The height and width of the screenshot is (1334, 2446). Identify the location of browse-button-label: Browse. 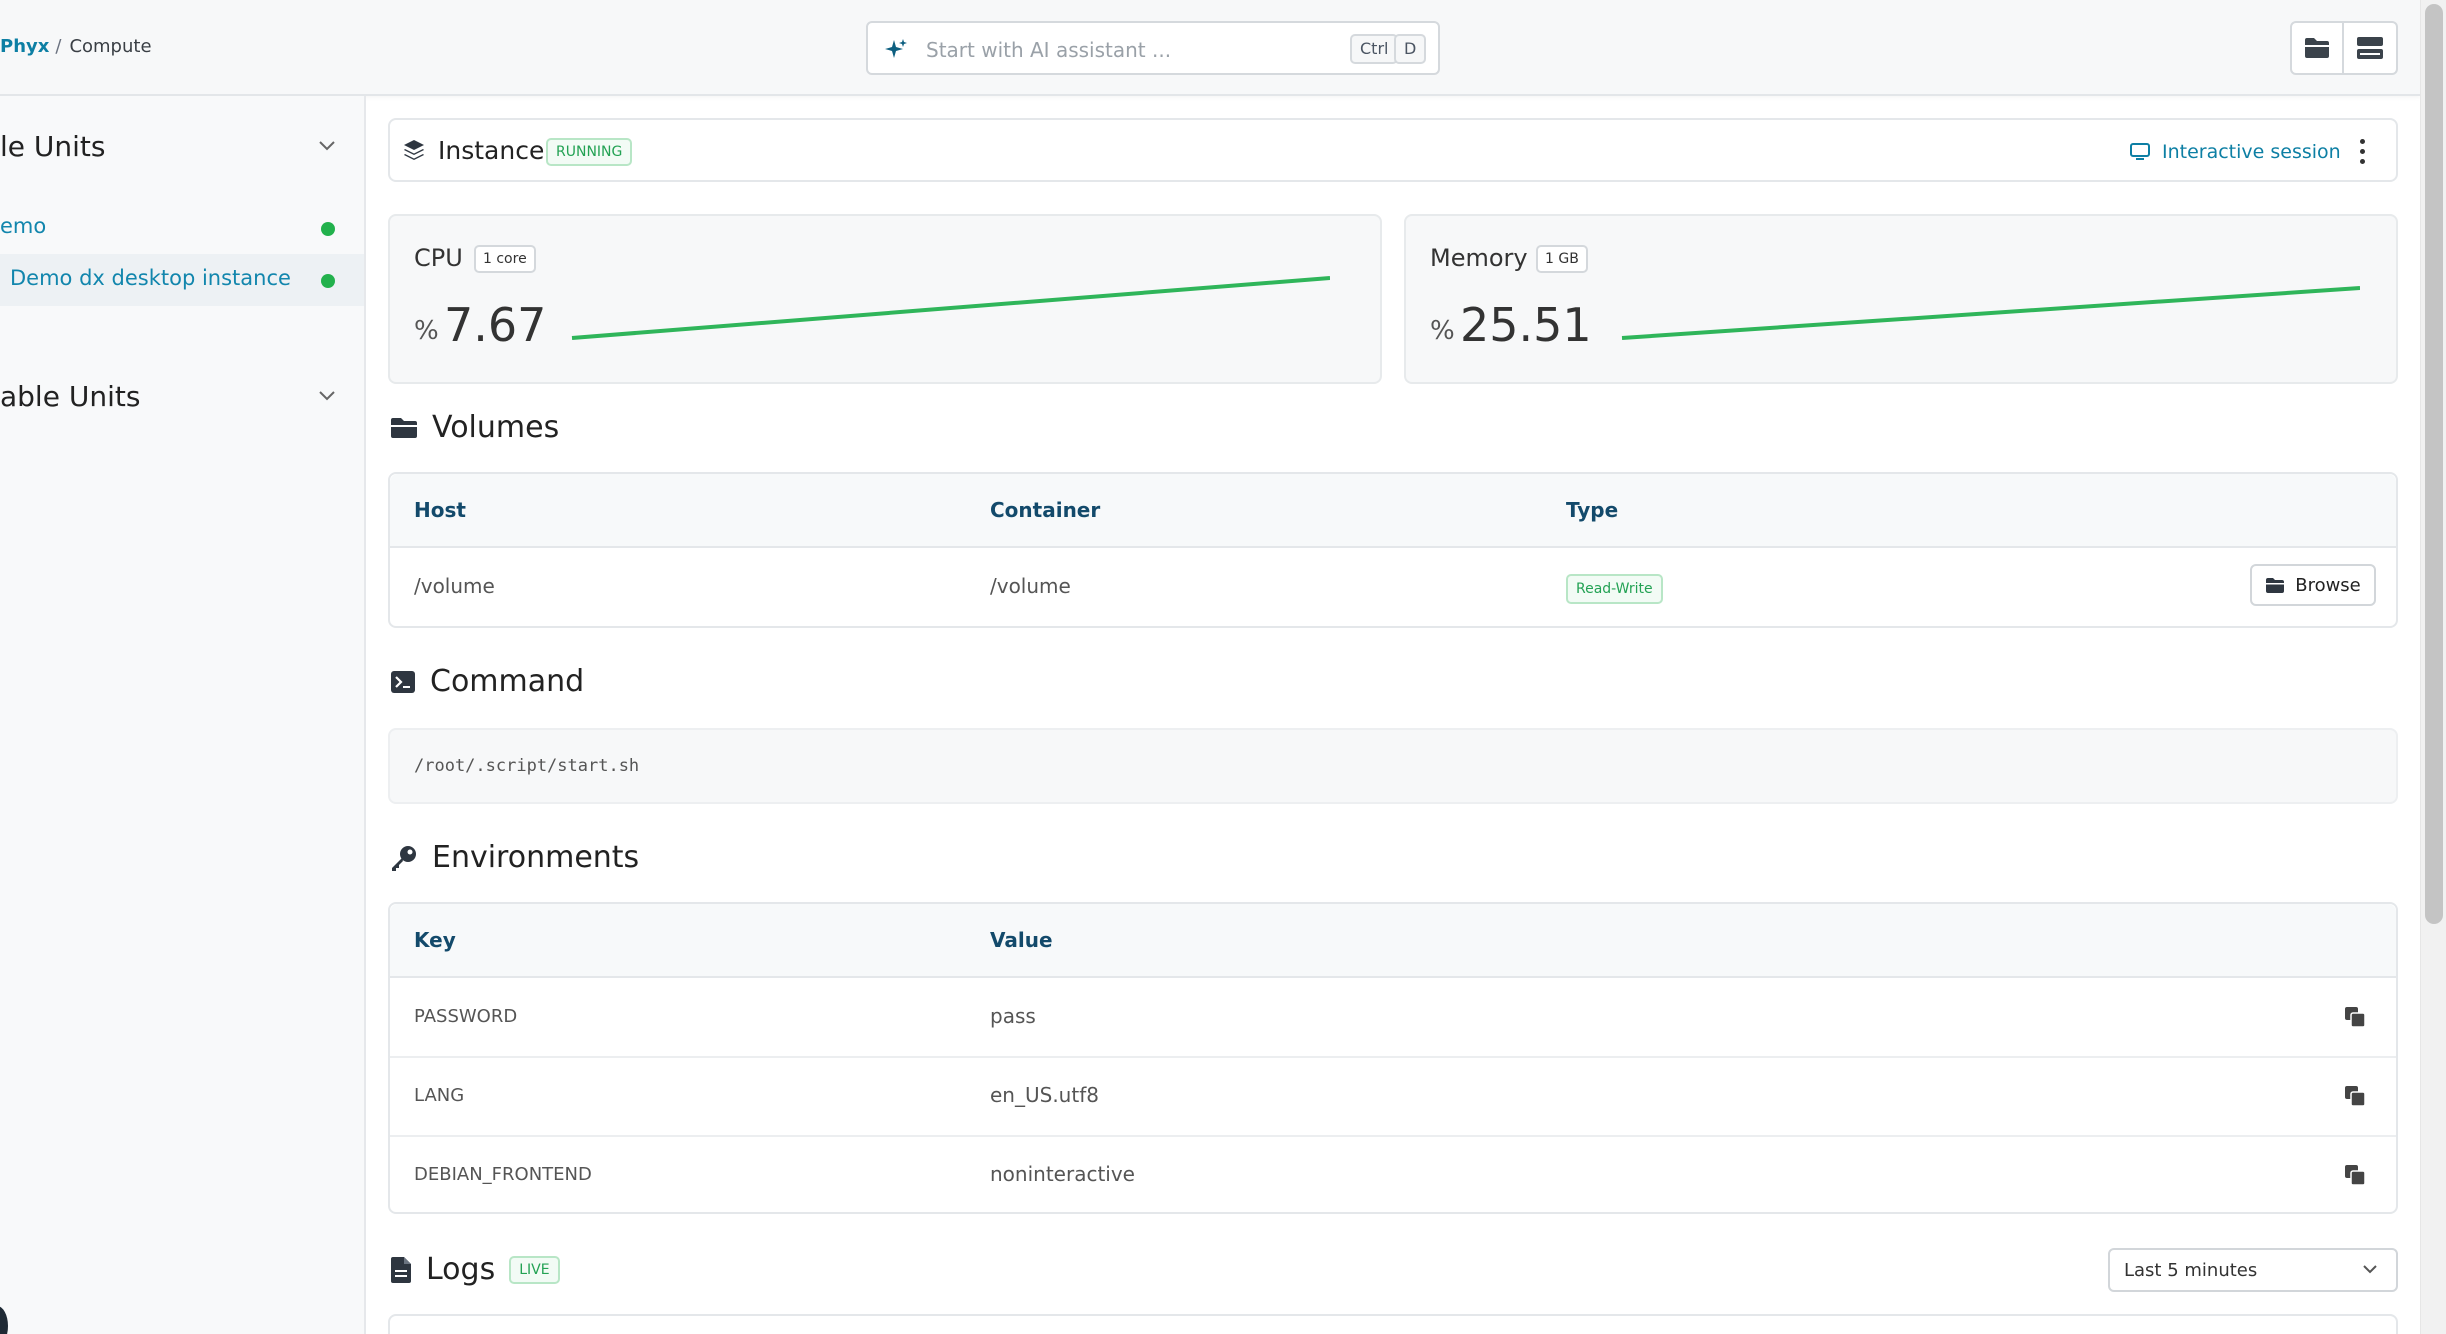
(2328, 585).